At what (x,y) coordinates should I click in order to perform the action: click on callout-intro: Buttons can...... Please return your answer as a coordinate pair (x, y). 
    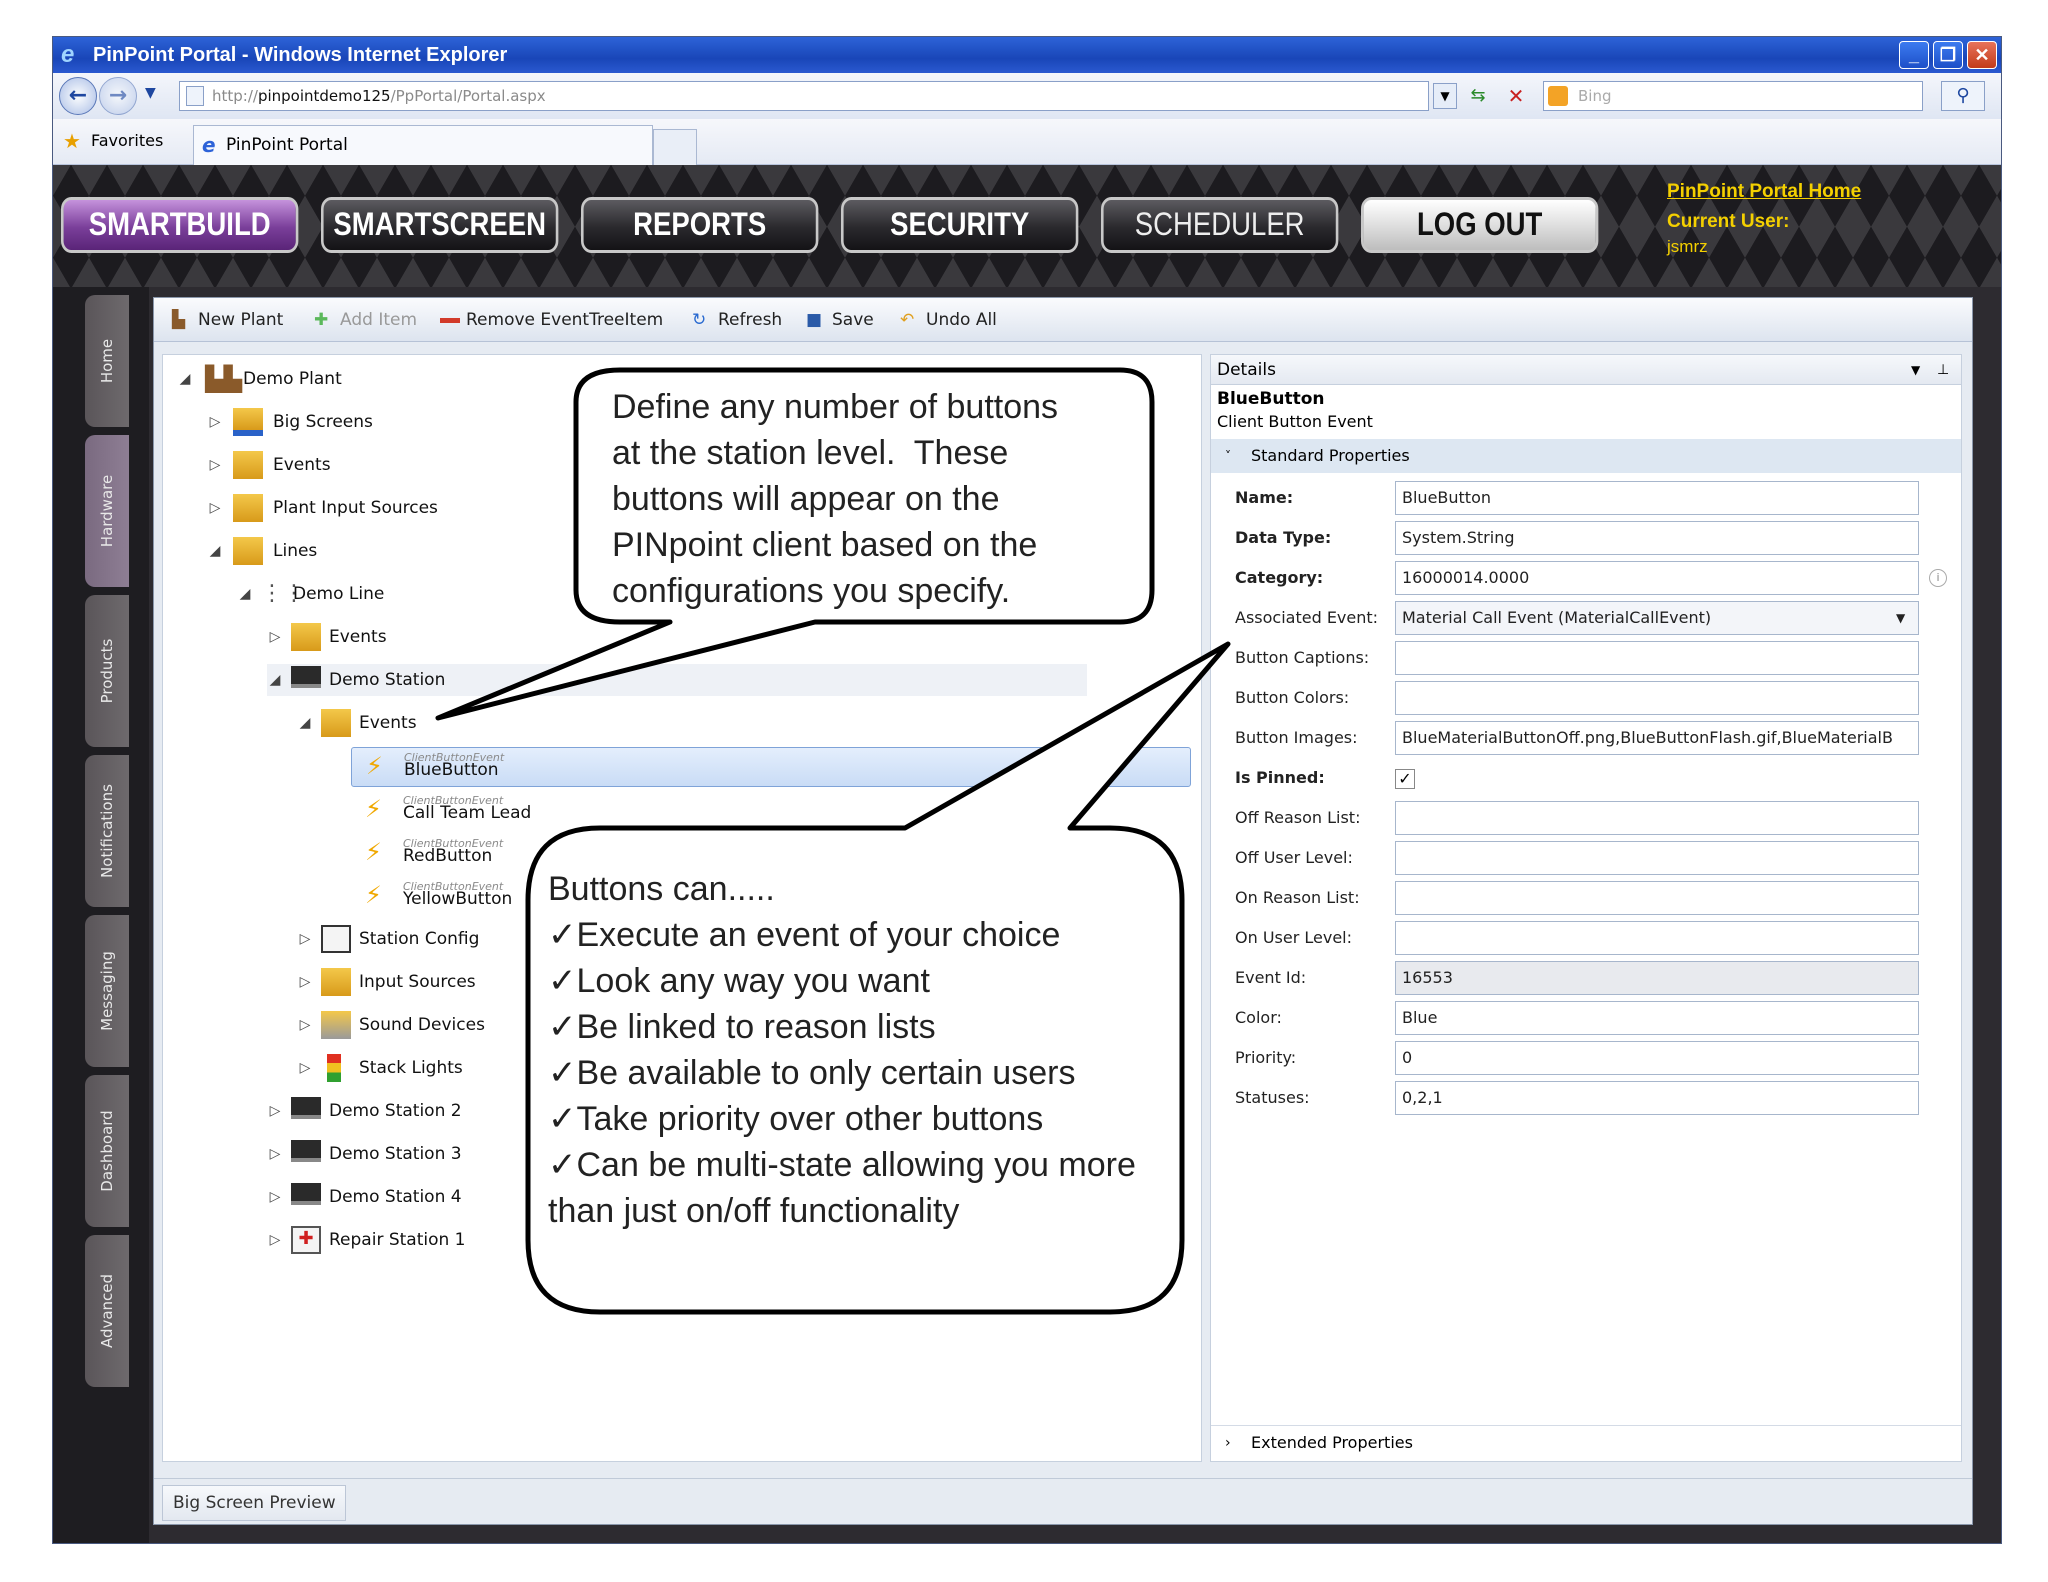
    Looking at the image, I should click on (661, 889).